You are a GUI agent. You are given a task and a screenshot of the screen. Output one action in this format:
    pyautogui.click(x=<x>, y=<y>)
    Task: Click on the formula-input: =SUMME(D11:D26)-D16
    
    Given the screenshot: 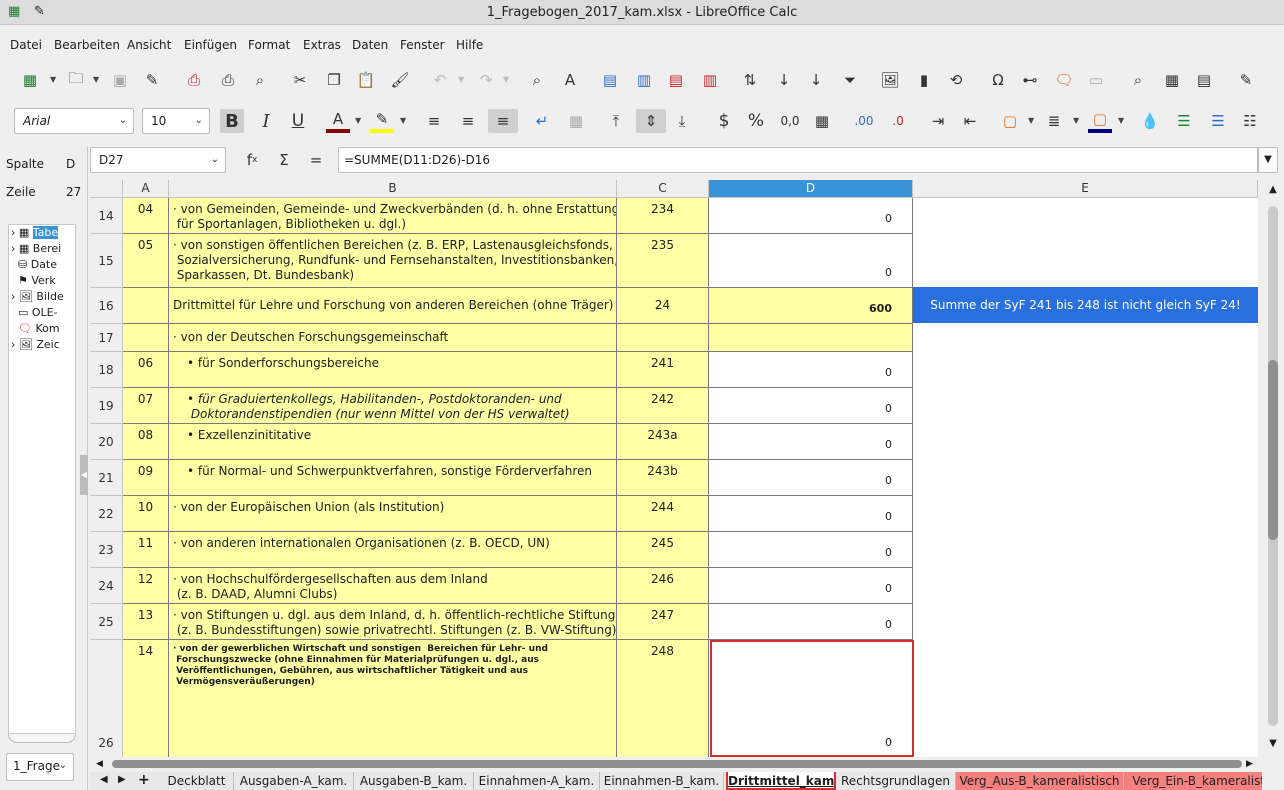 What is the action you would take?
    pyautogui.click(x=798, y=160)
    